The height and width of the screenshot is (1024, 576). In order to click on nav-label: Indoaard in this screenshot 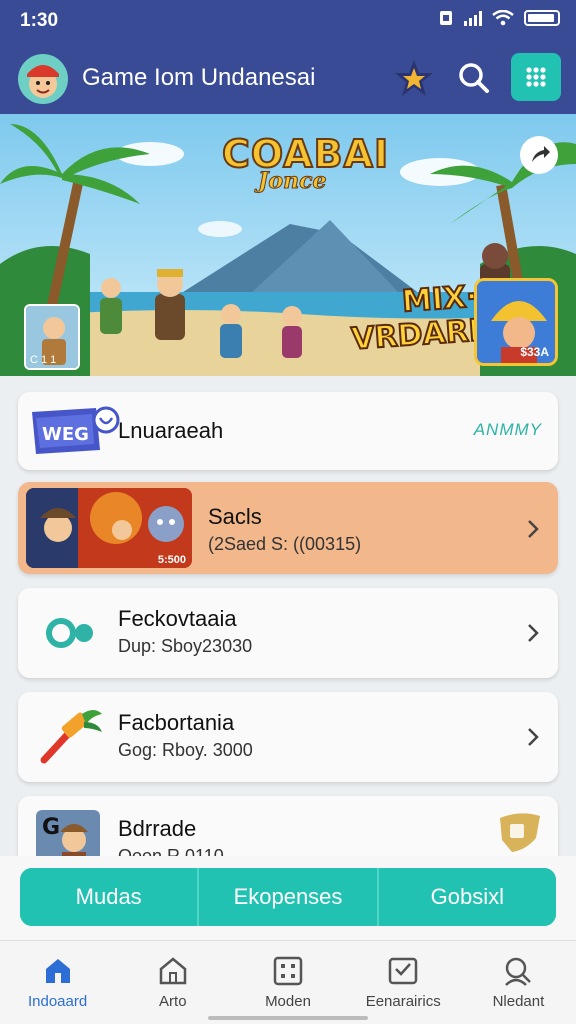, I will do `click(57, 1001)`.